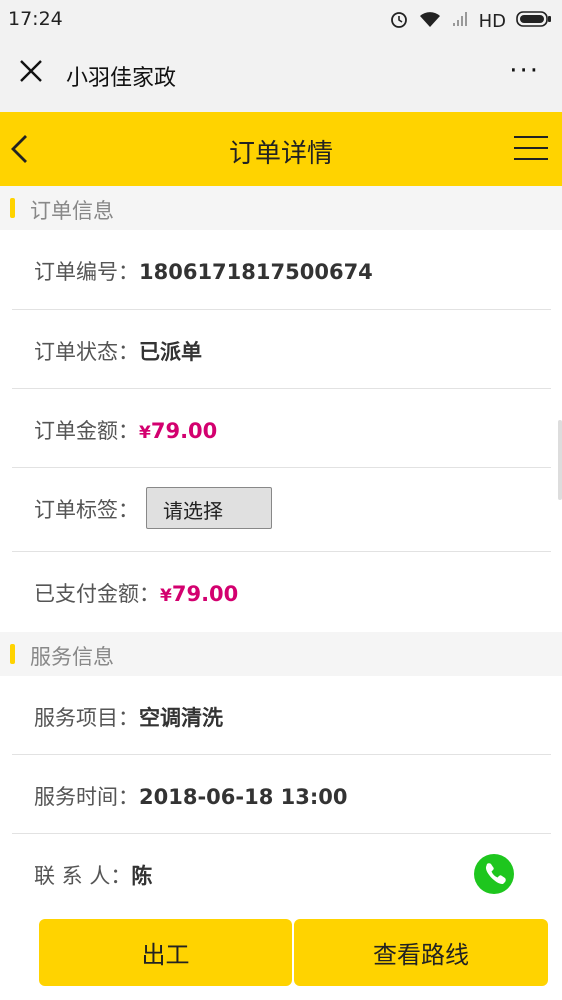 The width and height of the screenshot is (562, 1000). What do you see at coordinates (494, 874) in the screenshot?
I see `phone-call-icon` at bounding box center [494, 874].